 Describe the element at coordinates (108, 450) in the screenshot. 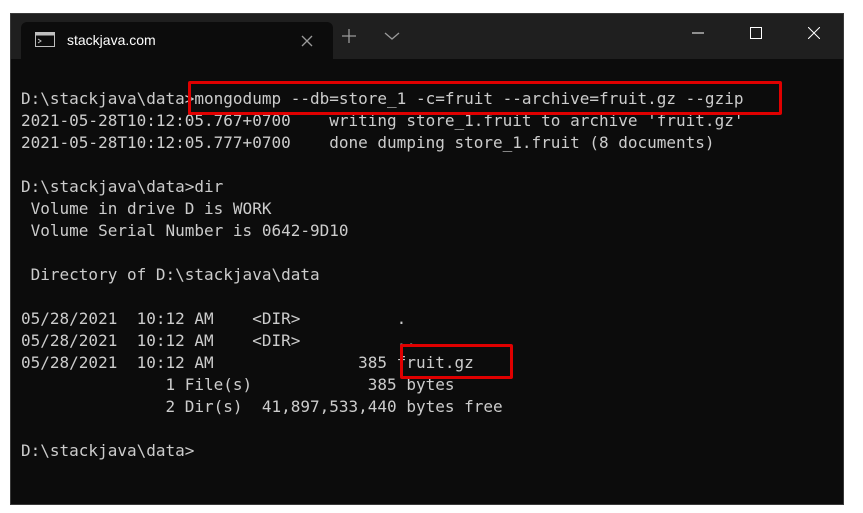

I see `terminal-line: D:\stackjava\data>` at that location.